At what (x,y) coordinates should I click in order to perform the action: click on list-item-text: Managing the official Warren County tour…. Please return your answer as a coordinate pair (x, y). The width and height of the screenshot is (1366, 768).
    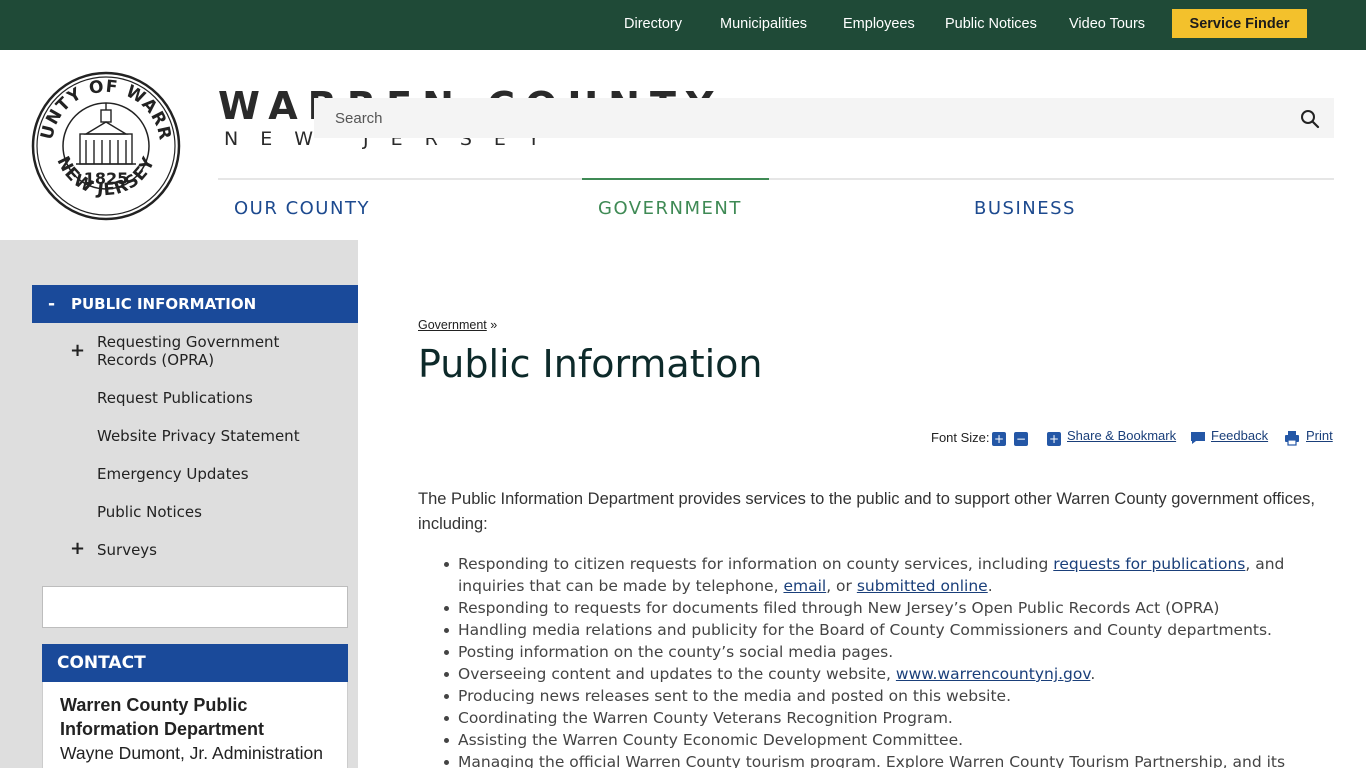
    Looking at the image, I should click on (872, 760).